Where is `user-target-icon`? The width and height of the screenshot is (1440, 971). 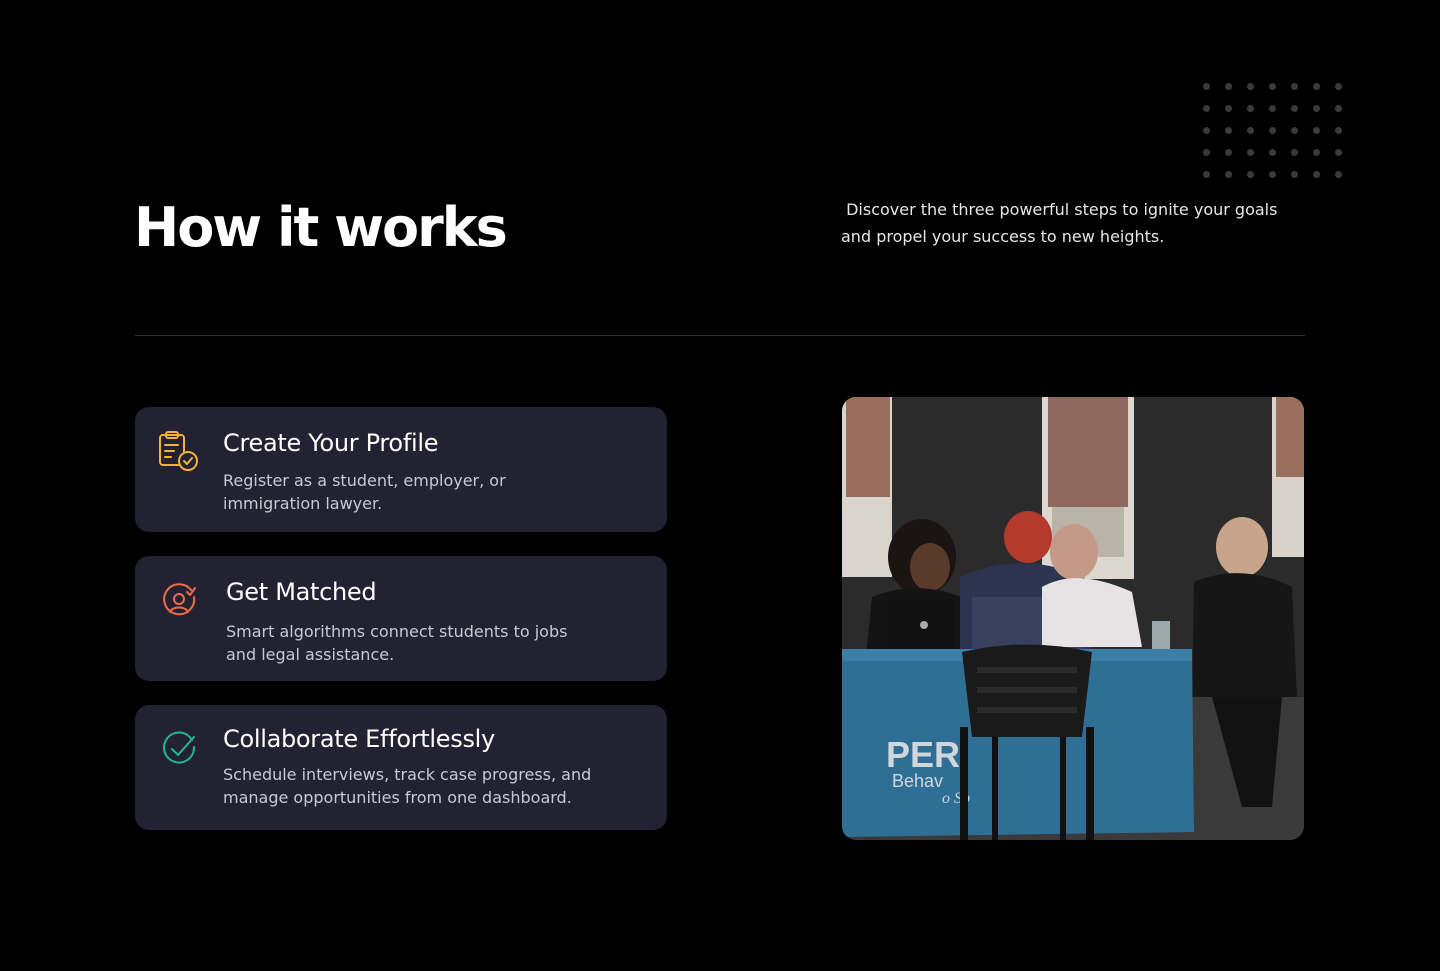 user-target-icon is located at coordinates (180, 602).